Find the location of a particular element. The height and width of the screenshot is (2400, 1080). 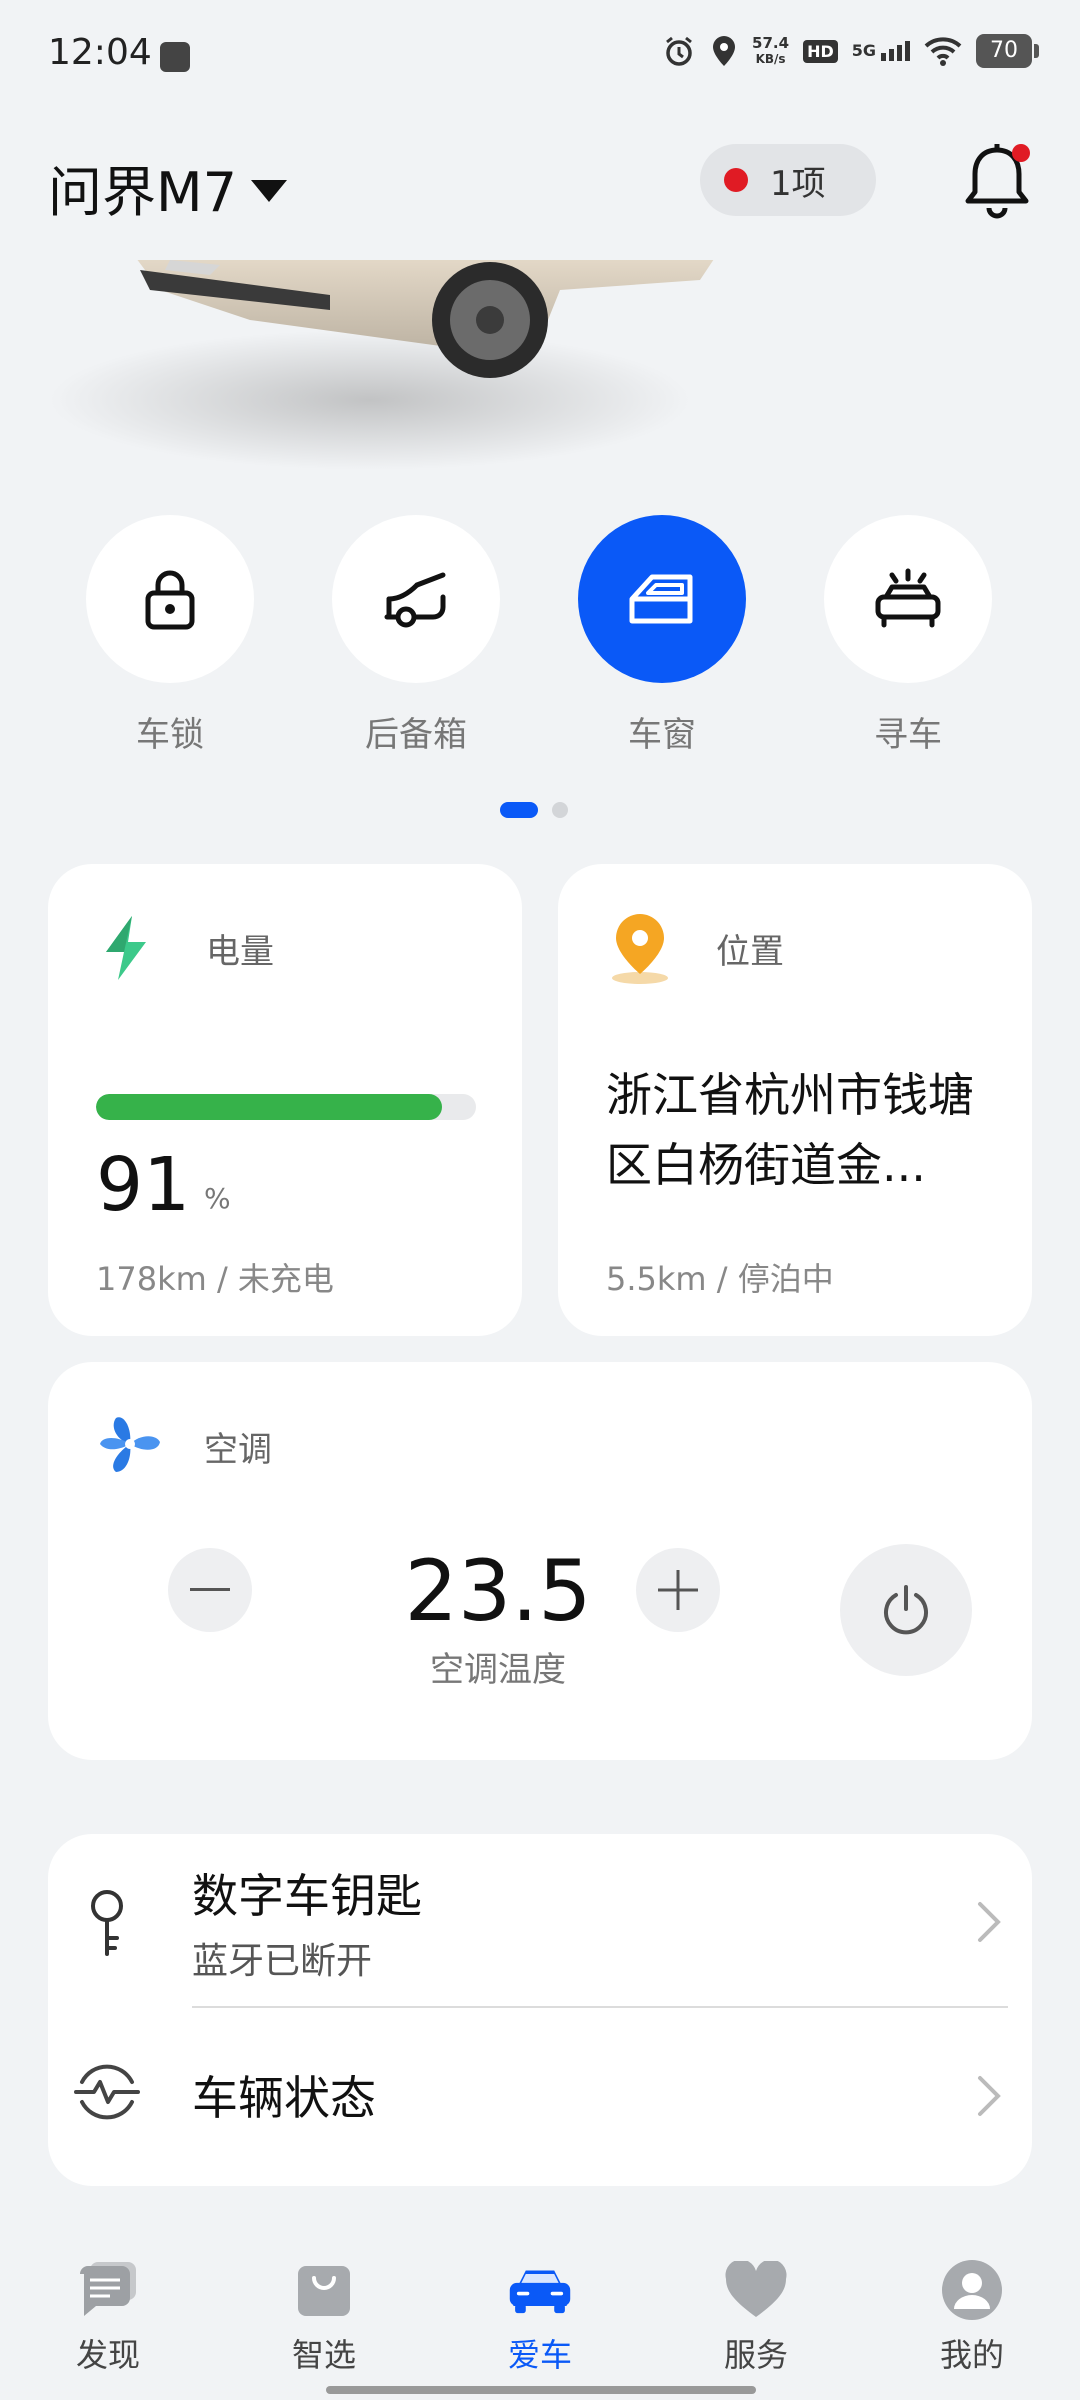

power-icon is located at coordinates (906, 1610).